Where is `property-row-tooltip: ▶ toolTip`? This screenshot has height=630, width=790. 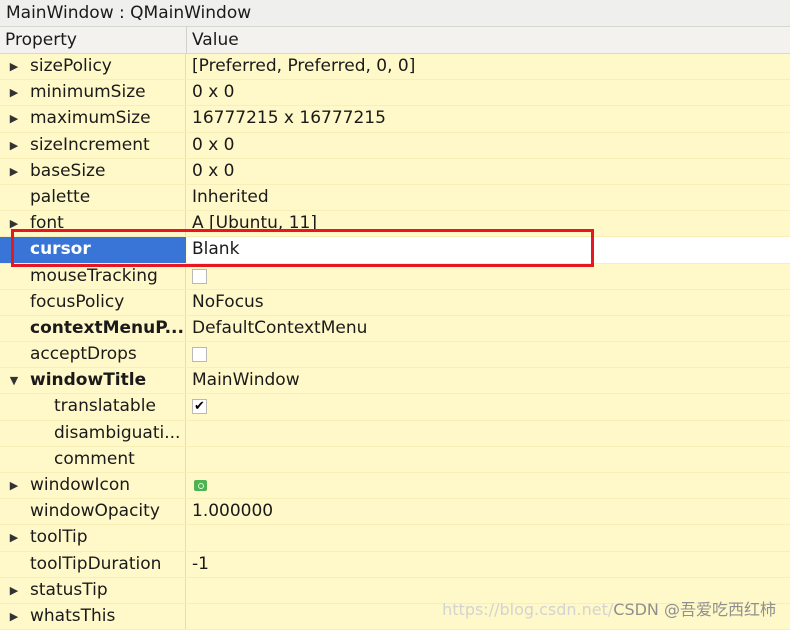 property-row-tooltip: ▶ toolTip is located at coordinates (395, 538).